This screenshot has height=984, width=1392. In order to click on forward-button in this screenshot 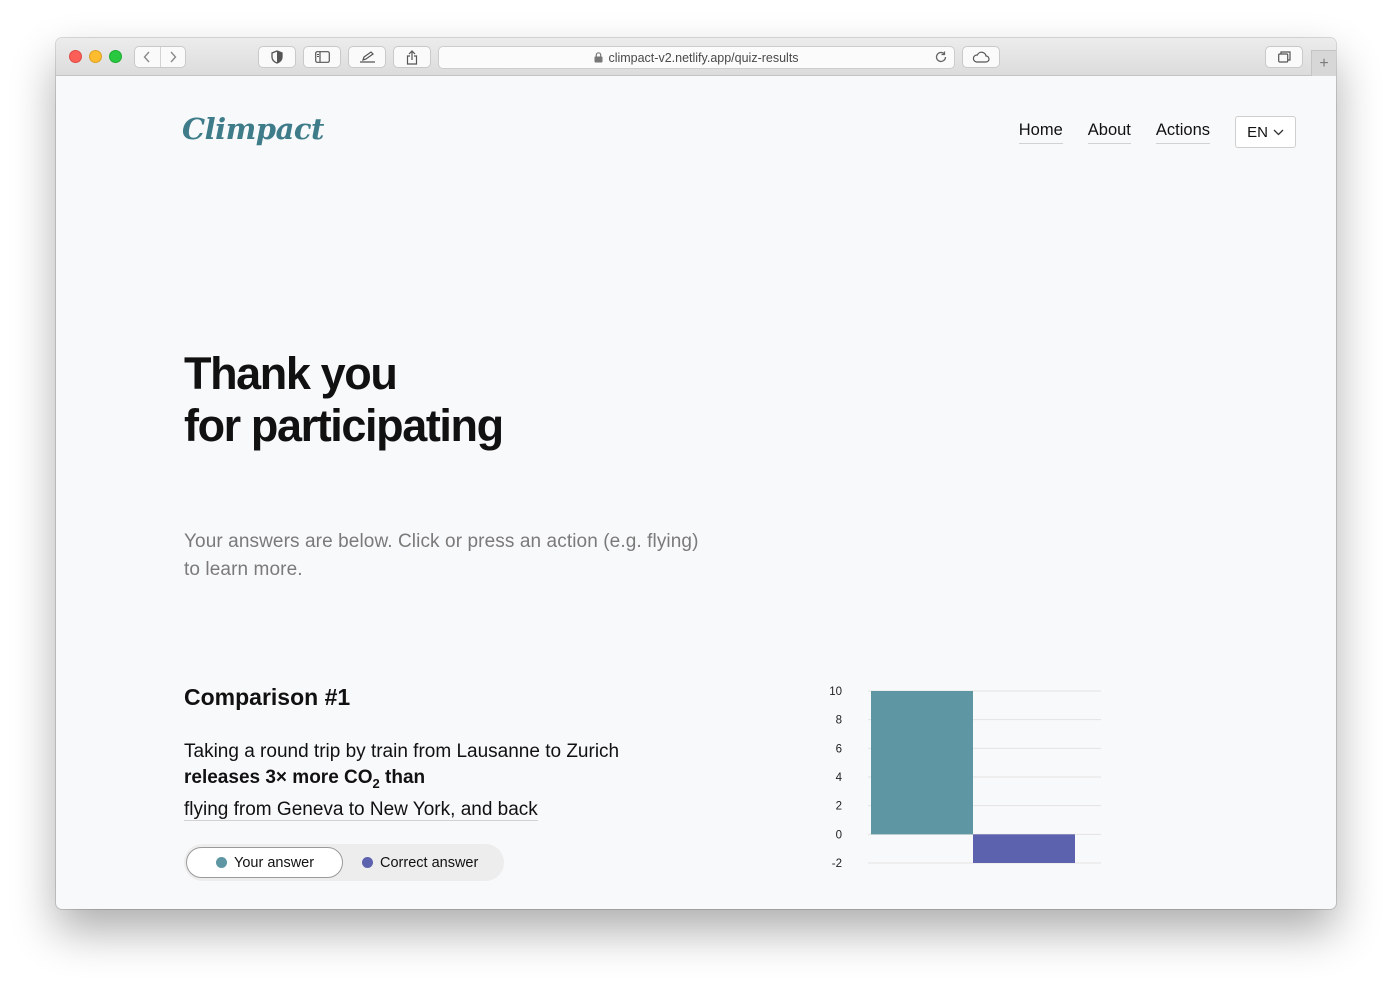, I will do `click(172, 57)`.